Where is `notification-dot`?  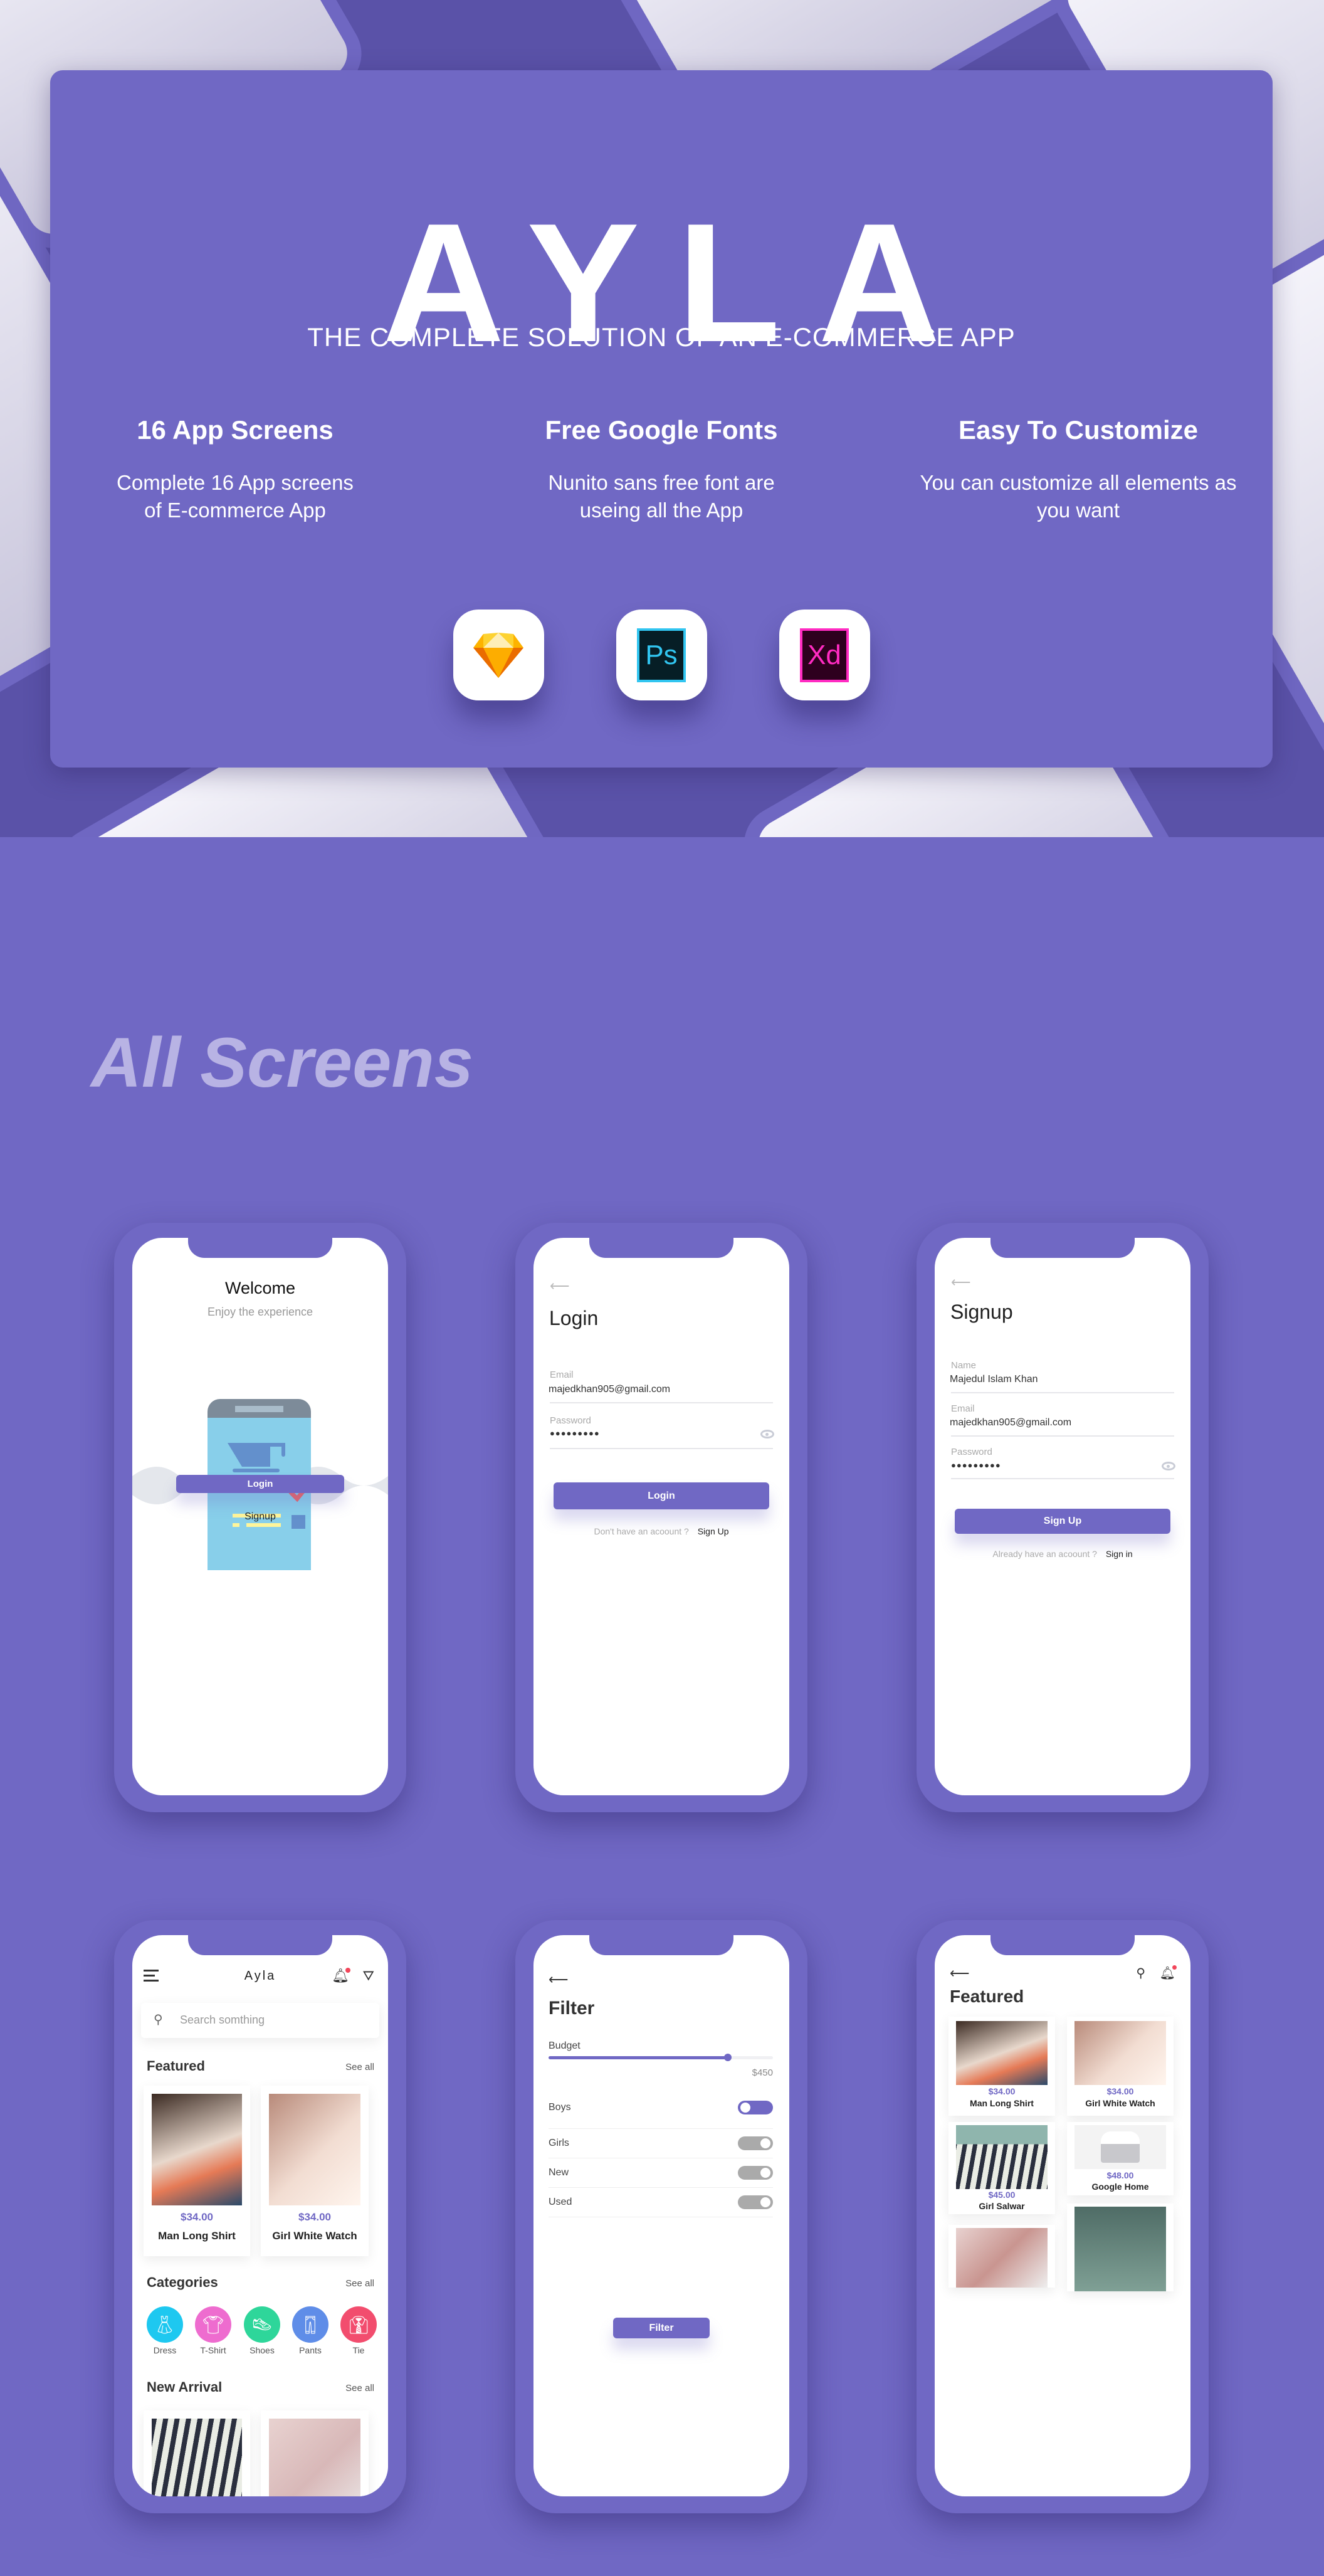
notification-dot is located at coordinates (348, 1971).